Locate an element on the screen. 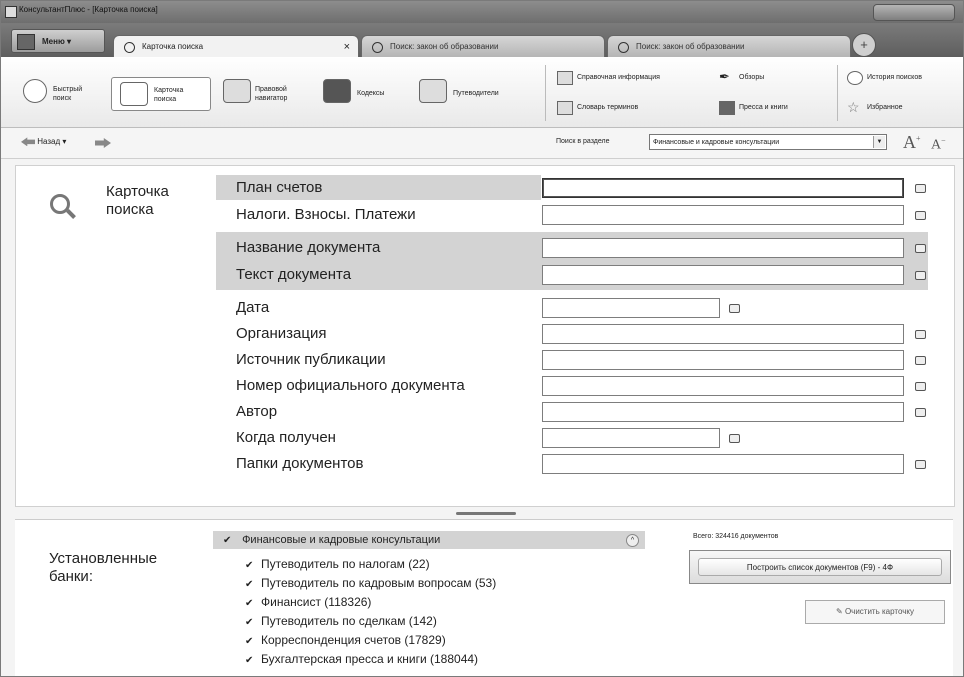 The image size is (964, 677). reference-info-button: Справочная информация is located at coordinates (631, 78).